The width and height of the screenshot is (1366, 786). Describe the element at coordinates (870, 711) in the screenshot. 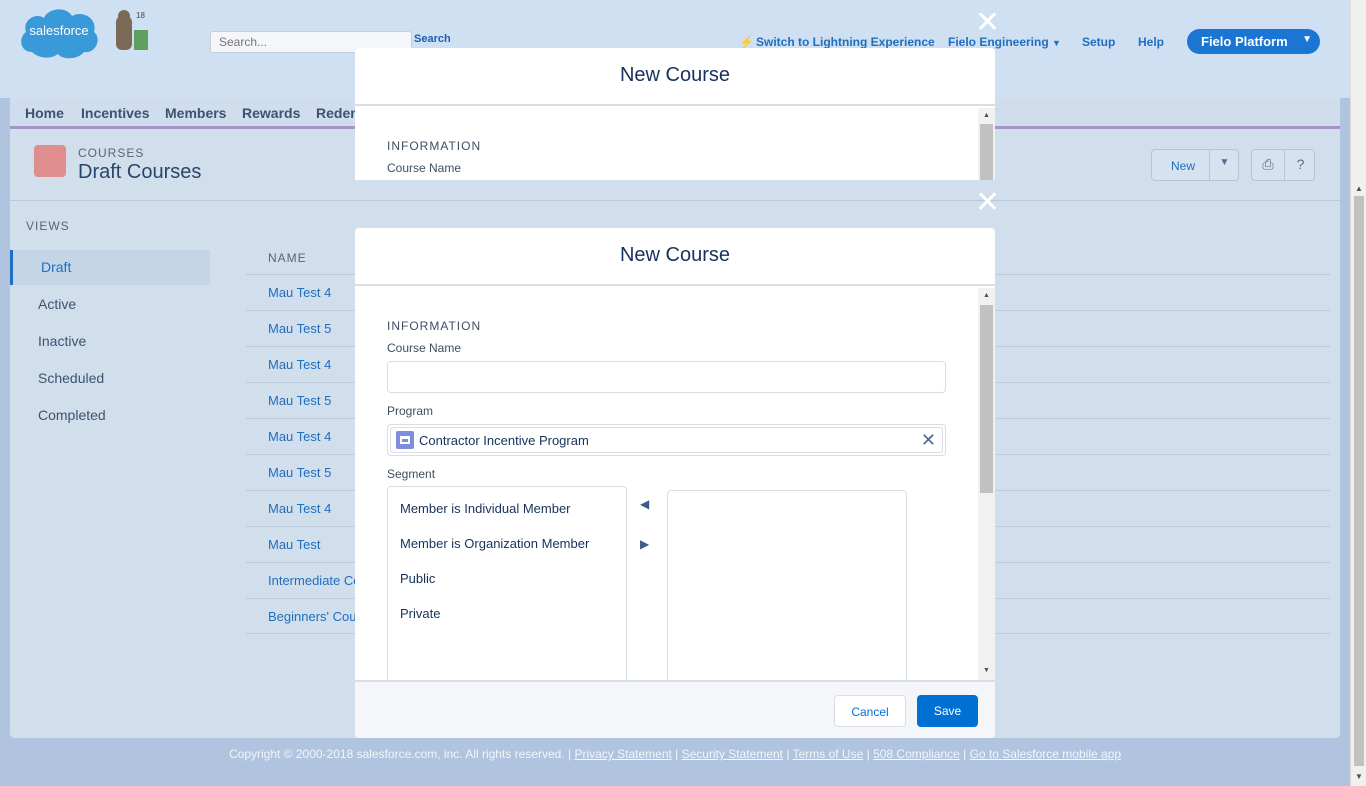

I see `cancel-button: Cancel` at that location.